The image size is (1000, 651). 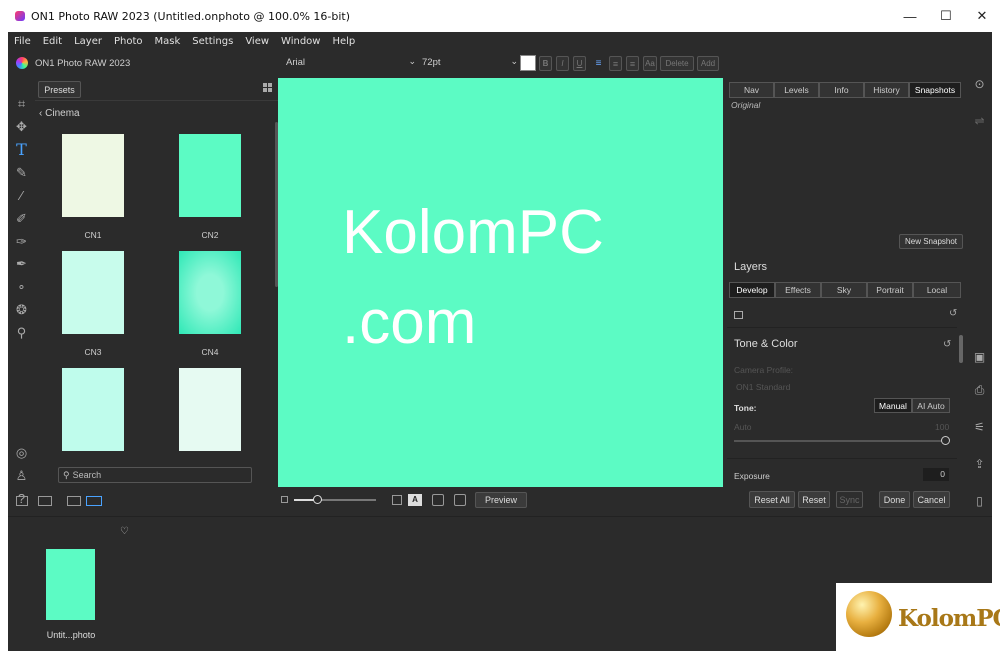 What do you see at coordinates (598, 63) in the screenshot?
I see `align-left-icon: ≡` at bounding box center [598, 63].